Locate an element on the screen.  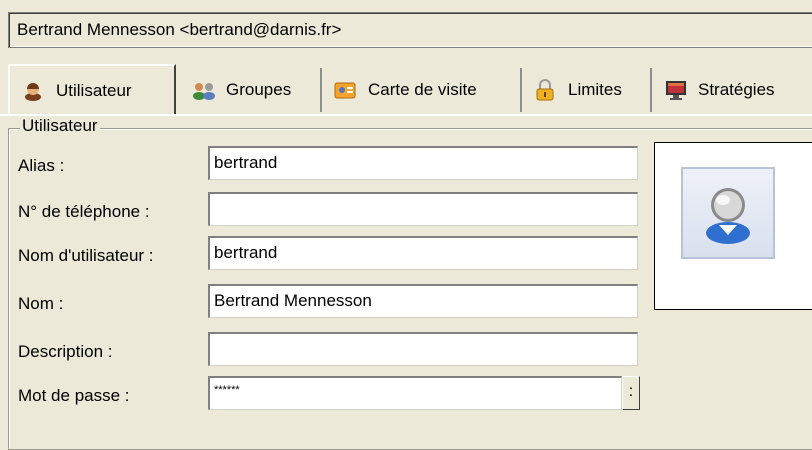
tab-label: Limites is located at coordinates (595, 89).